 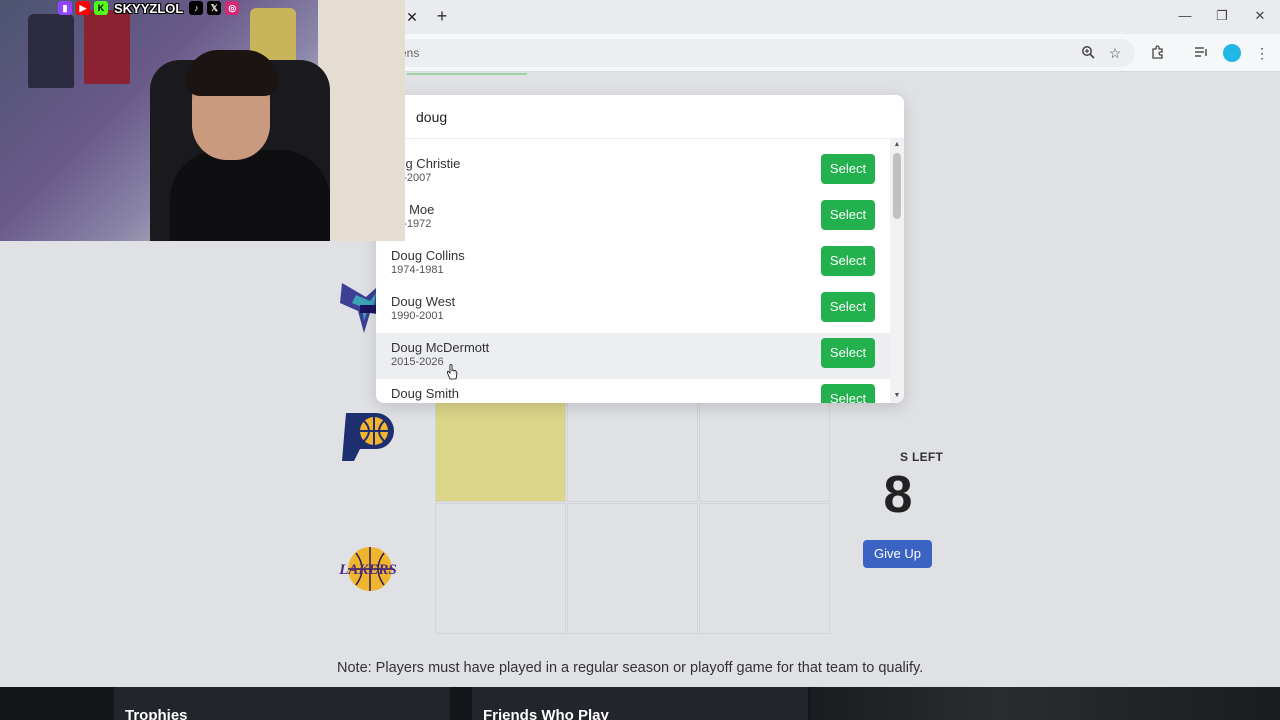 I want to click on streamer-hair, so click(x=232, y=73).